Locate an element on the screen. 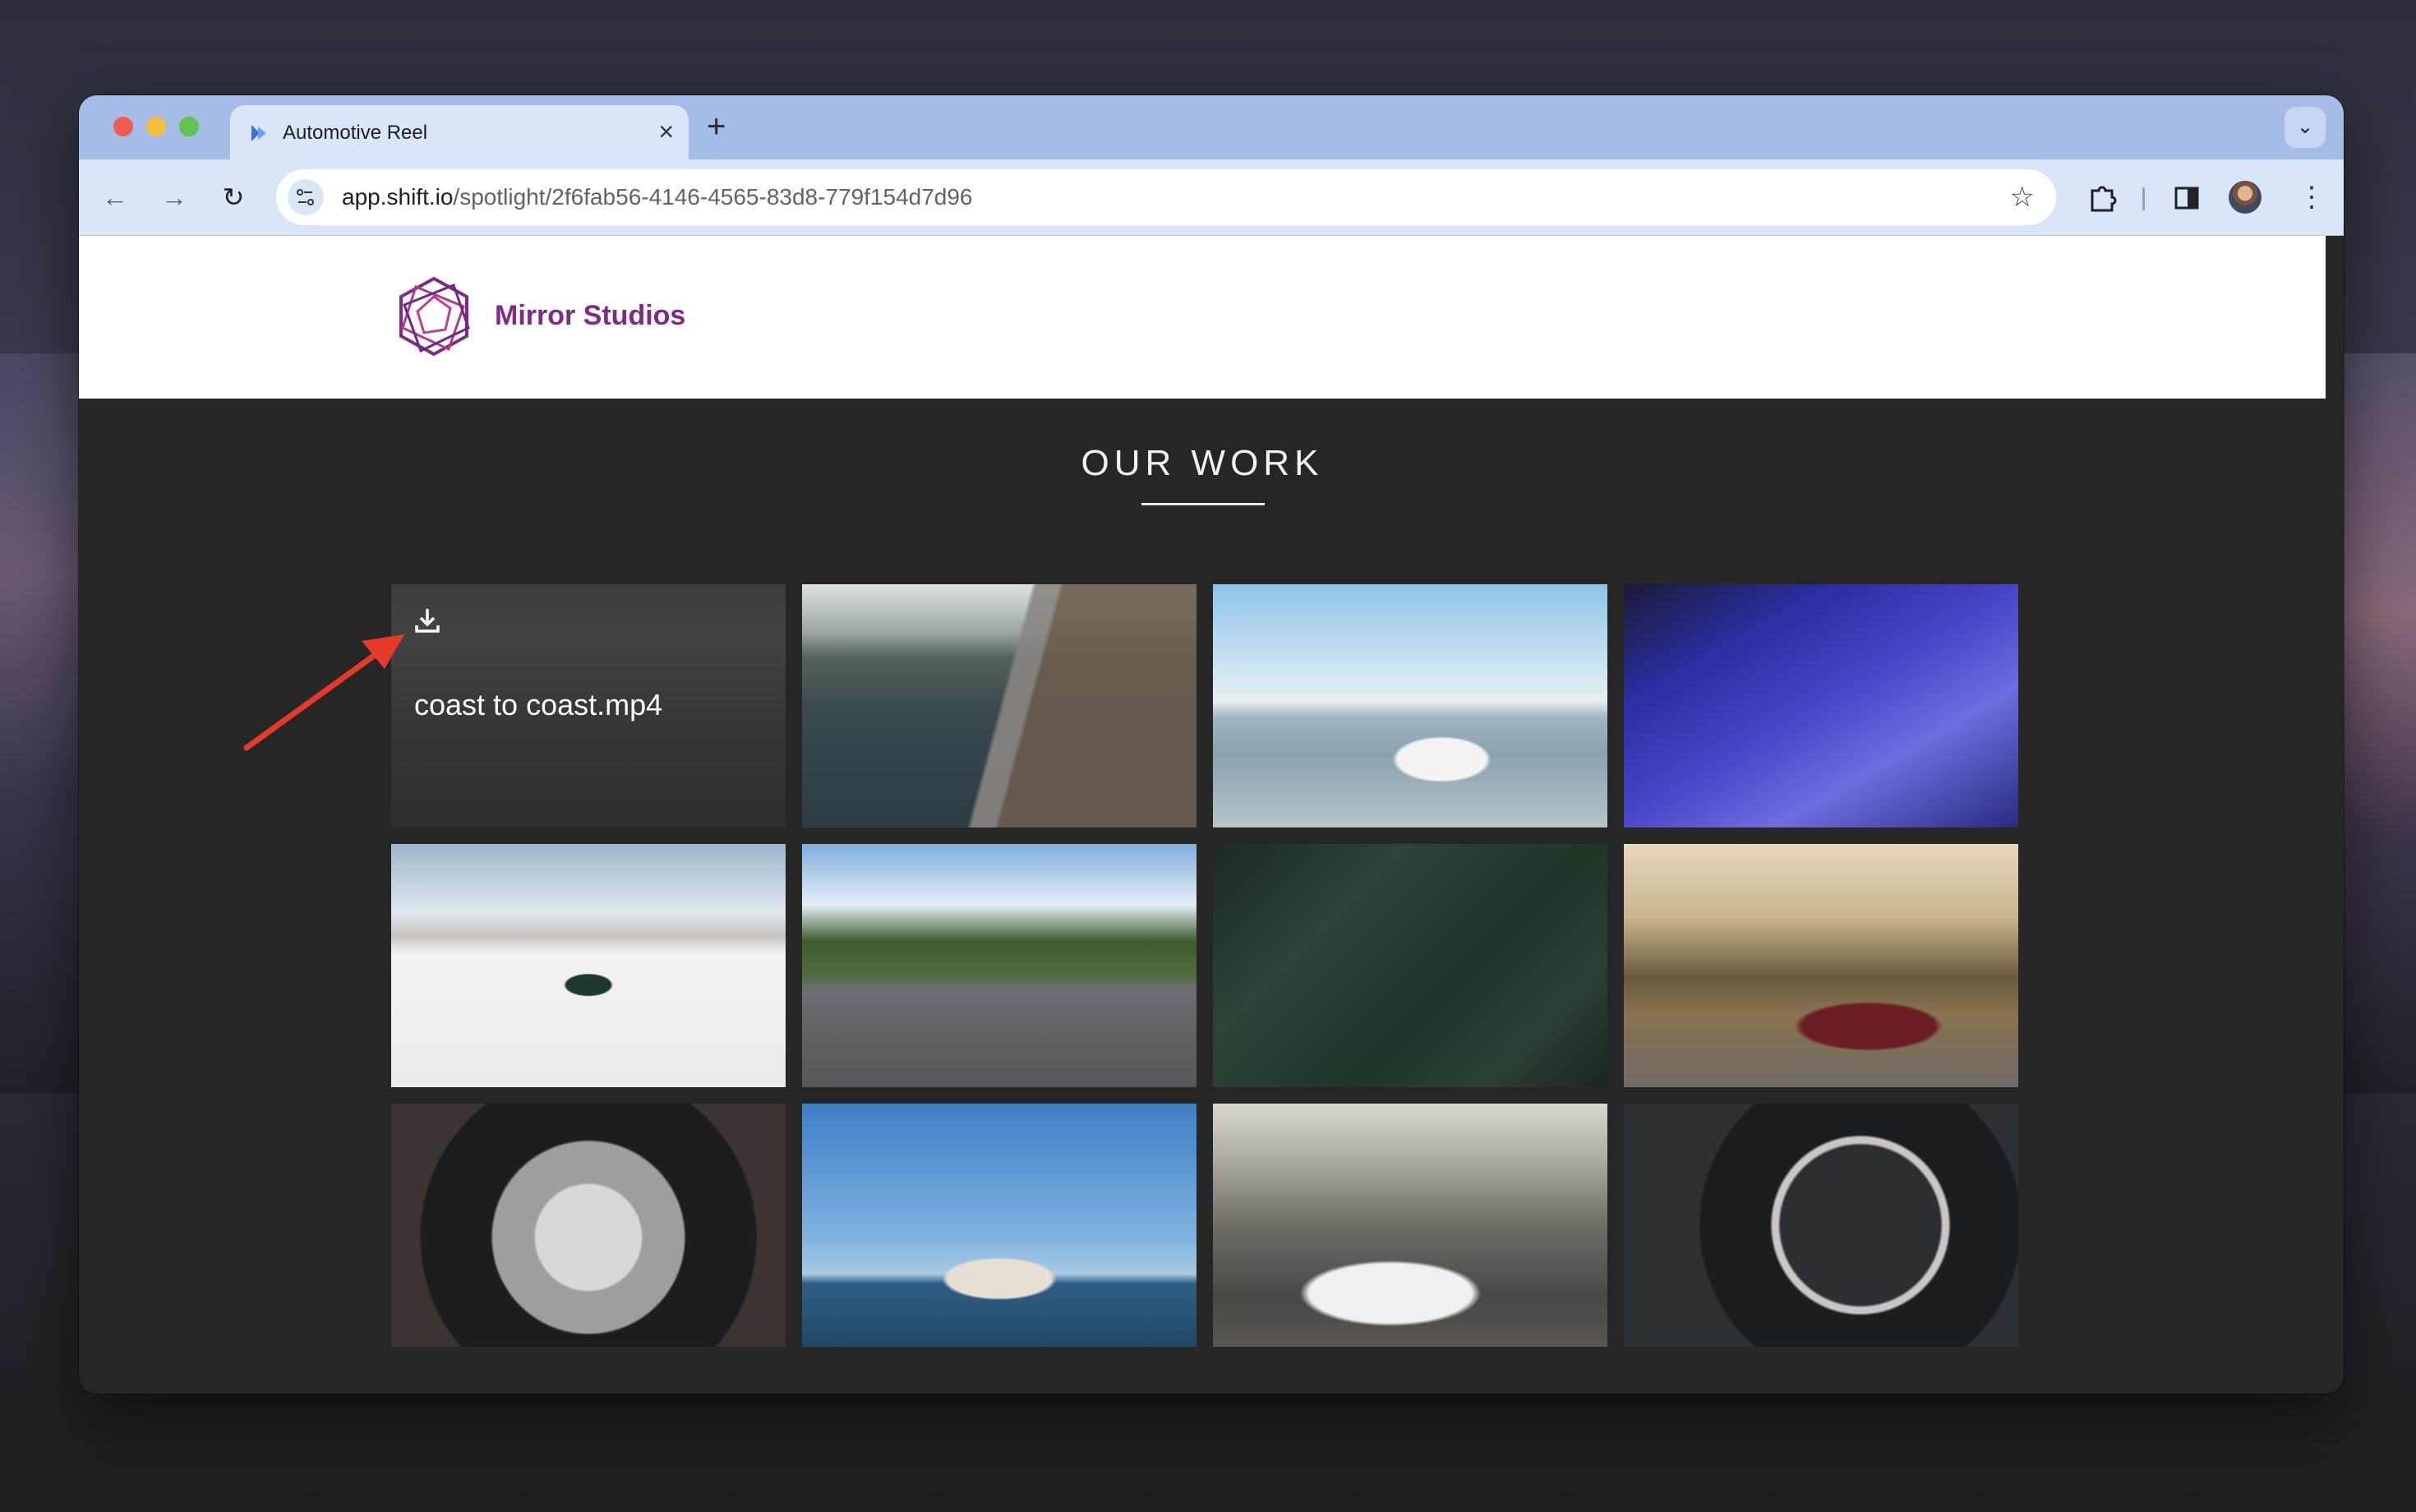 Image resolution: width=2416 pixels, height=1512 pixels. extensions-icon is located at coordinates (2103, 198).